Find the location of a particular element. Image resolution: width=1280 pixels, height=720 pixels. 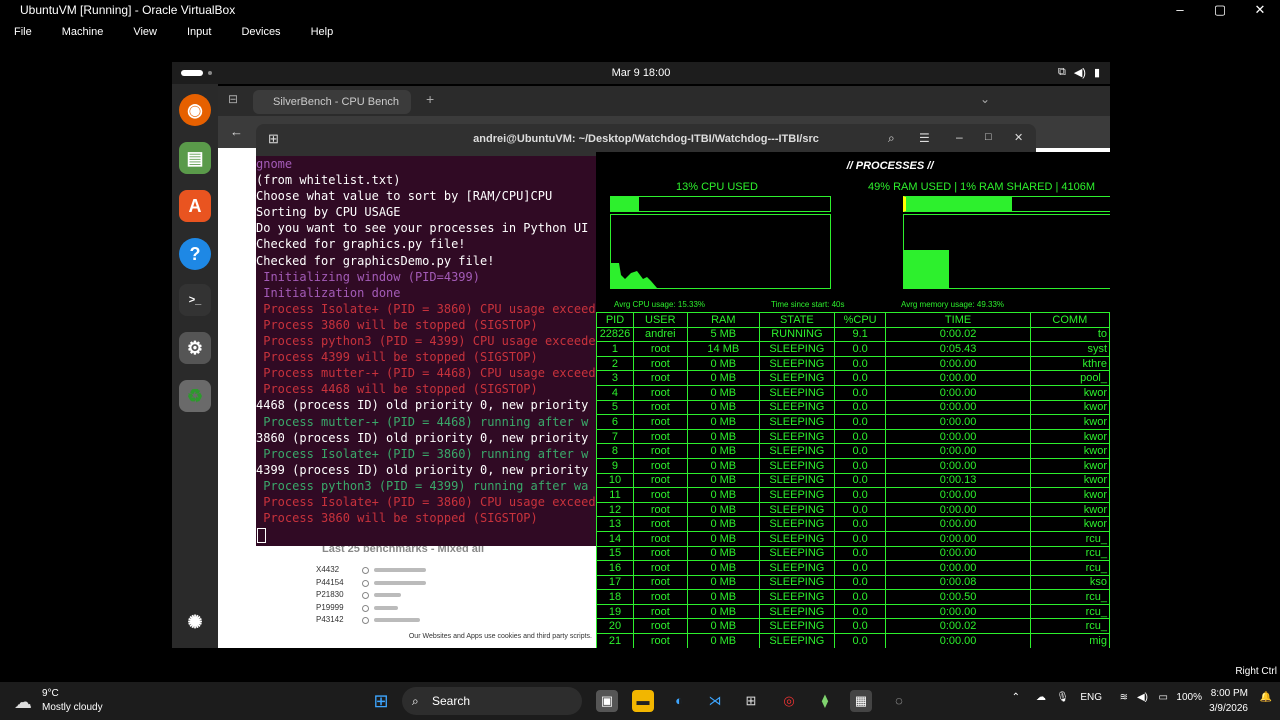

table-row: 14 root 0 MB SLEEPING 0.0 0:00.00 rcu_ is located at coordinates (853, 538).